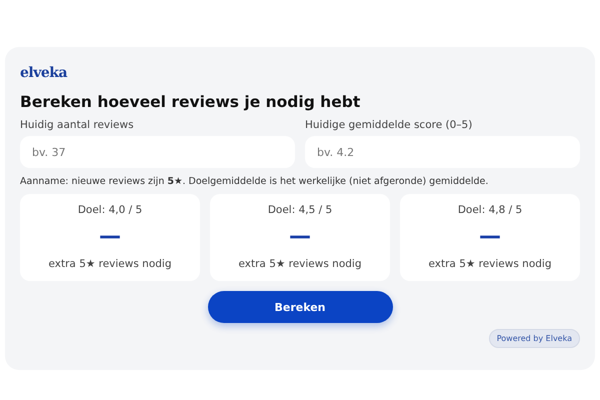 The height and width of the screenshot is (400, 600). What do you see at coordinates (300, 307) in the screenshot?
I see `calculate-button: Bereken` at bounding box center [300, 307].